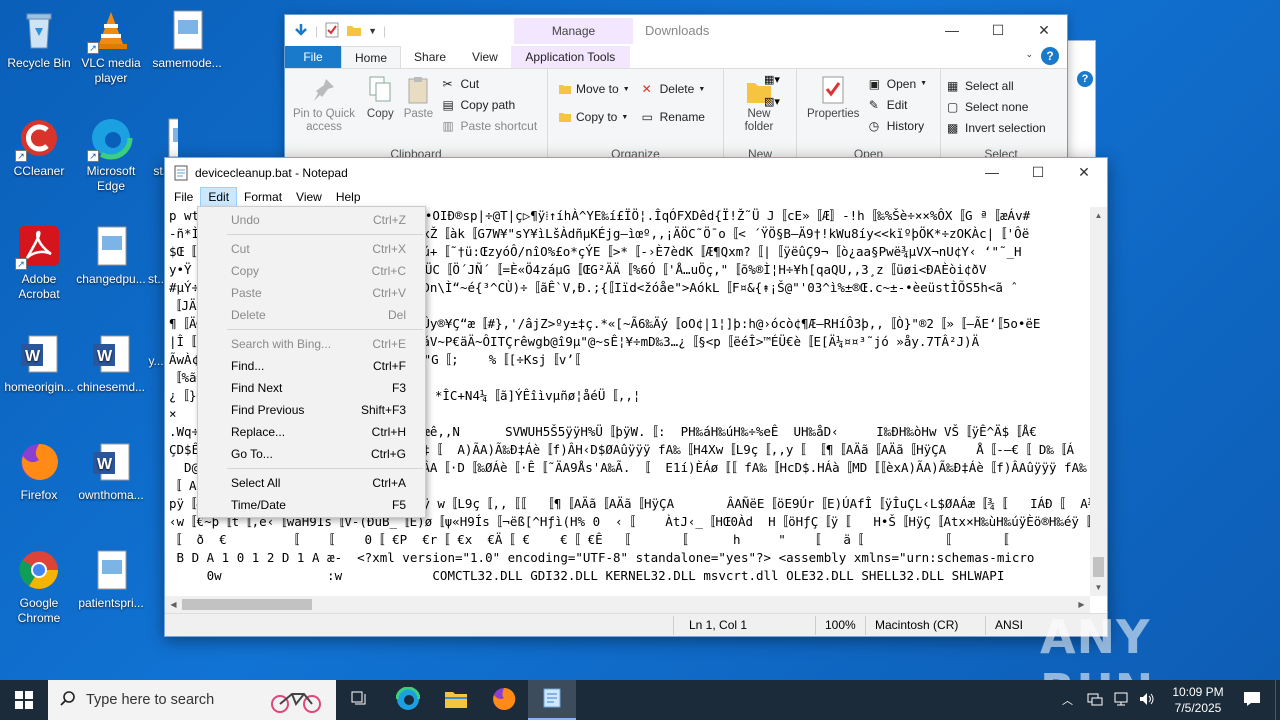 The image size is (1280, 720). I want to click on copy-button: Copy, so click(380, 98).